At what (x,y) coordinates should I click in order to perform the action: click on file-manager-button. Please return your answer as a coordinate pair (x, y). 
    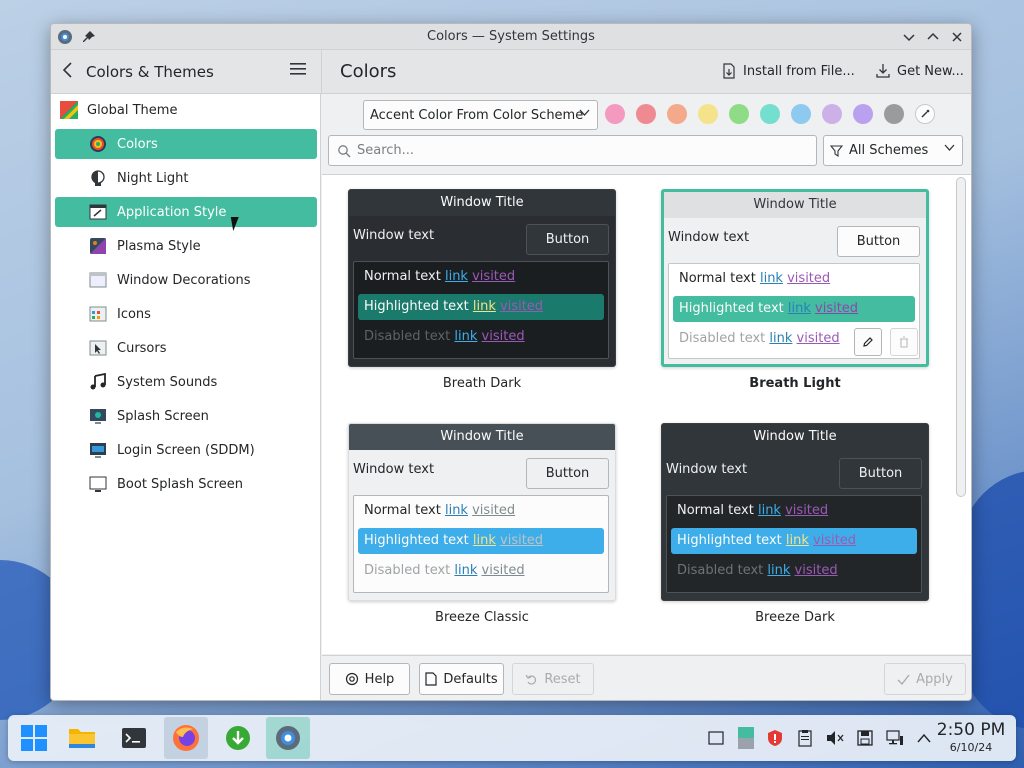
    Looking at the image, I should click on (82, 738).